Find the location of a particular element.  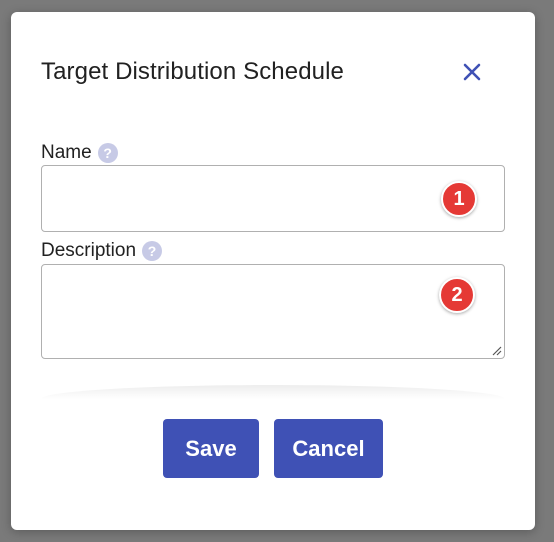

name-input is located at coordinates (273, 198).